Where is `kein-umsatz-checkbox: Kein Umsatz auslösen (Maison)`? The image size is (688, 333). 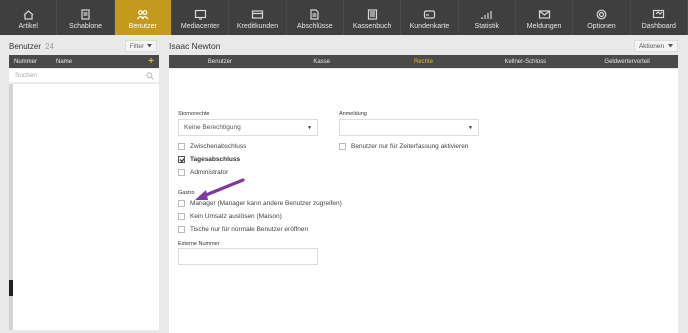
kein-umsatz-checkbox: Kein Umsatz auslösen (Maison) is located at coordinates (230, 216).